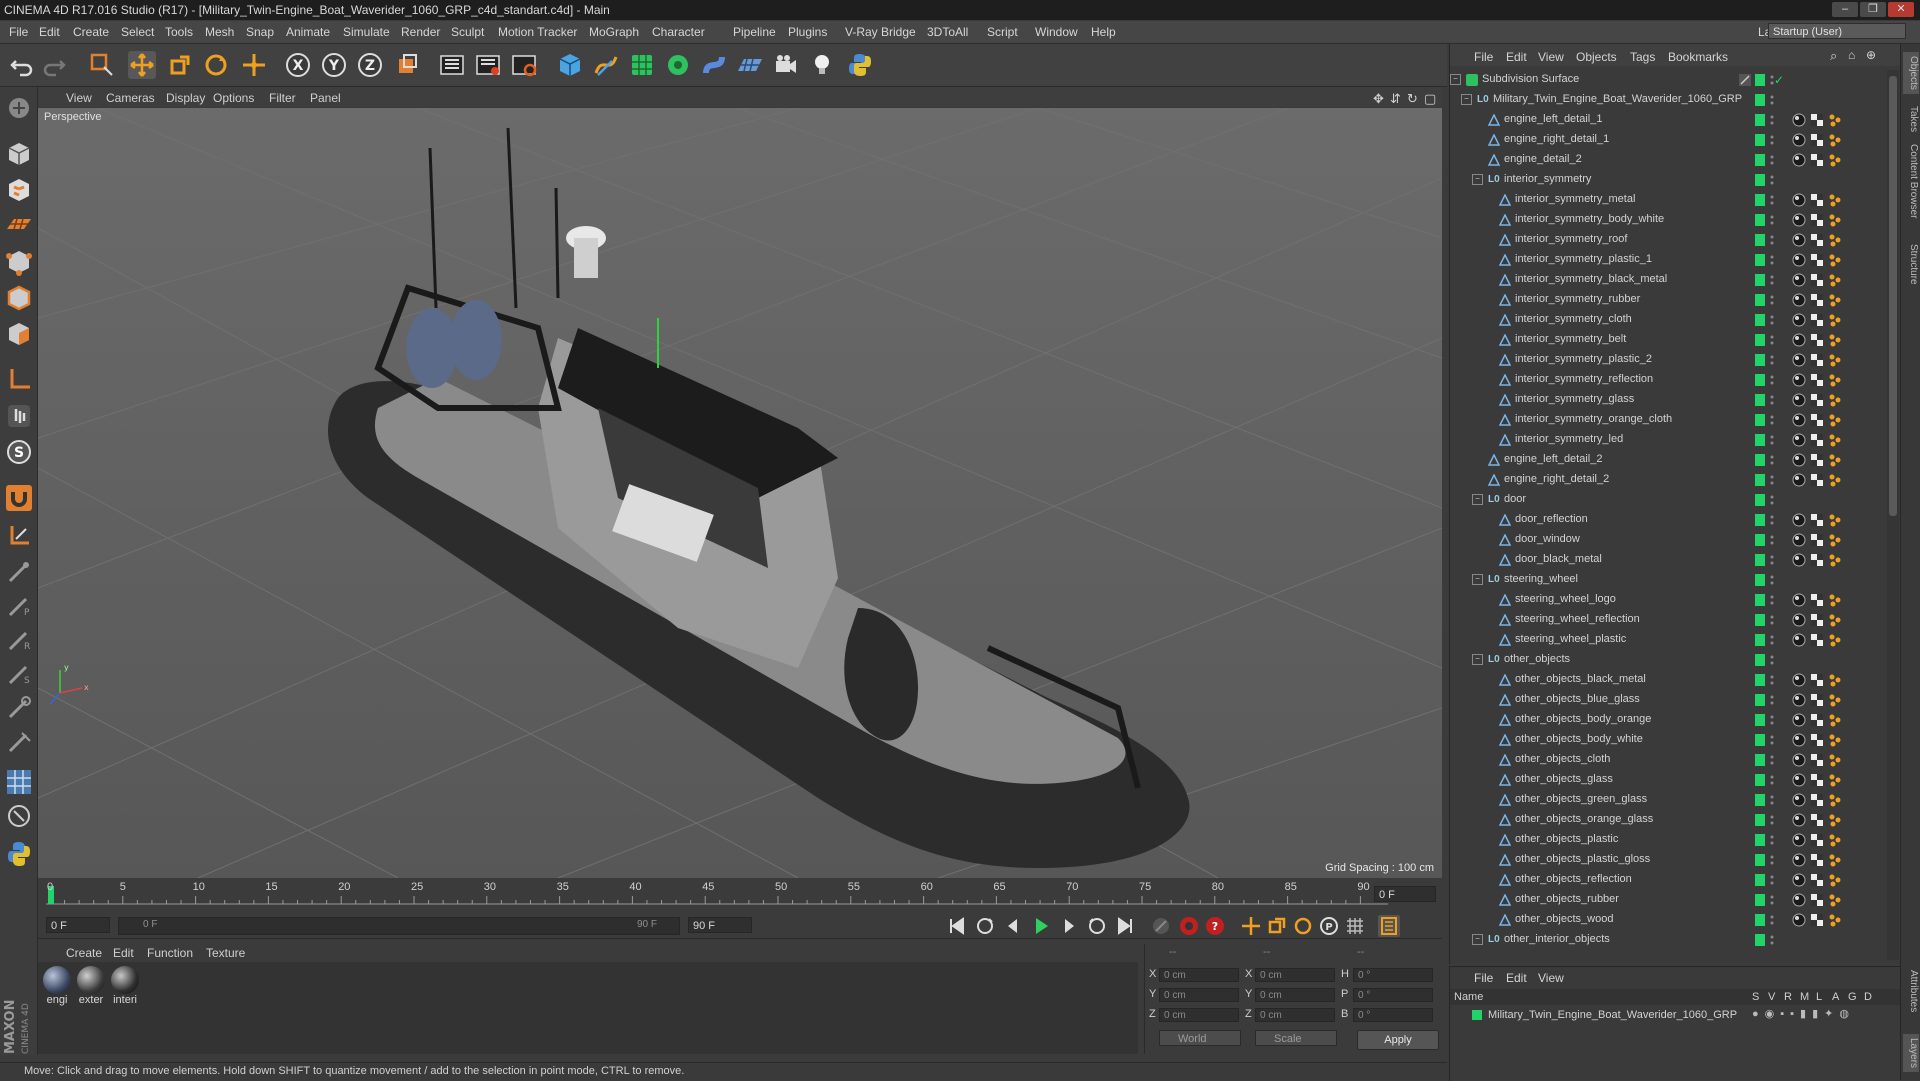 The width and height of the screenshot is (1920, 1081). Describe the element at coordinates (1668, 380) in the screenshot. I see `object-row: interior_symmetry_reflection` at that location.